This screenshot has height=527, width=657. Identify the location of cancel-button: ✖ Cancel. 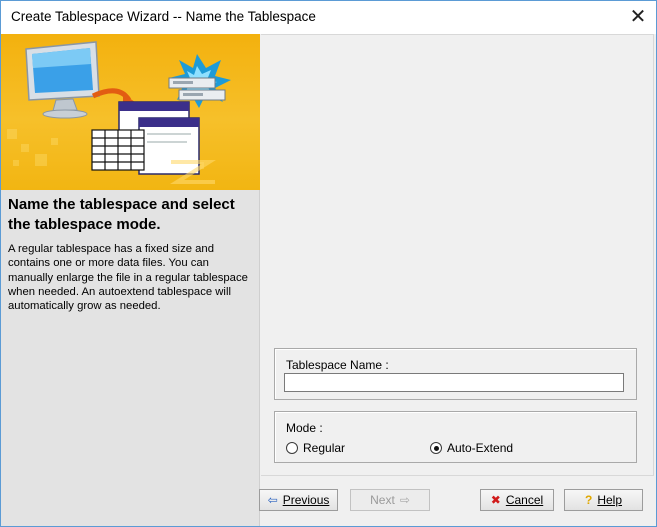
(517, 500).